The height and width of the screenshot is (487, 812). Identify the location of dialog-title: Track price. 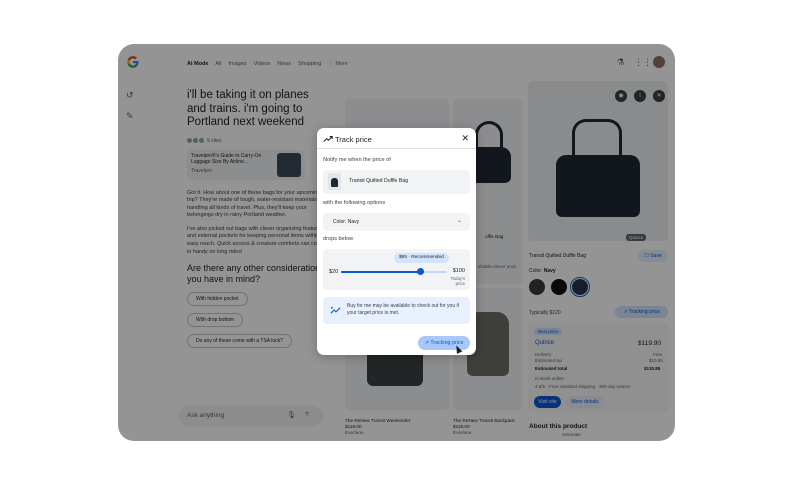
(353, 139).